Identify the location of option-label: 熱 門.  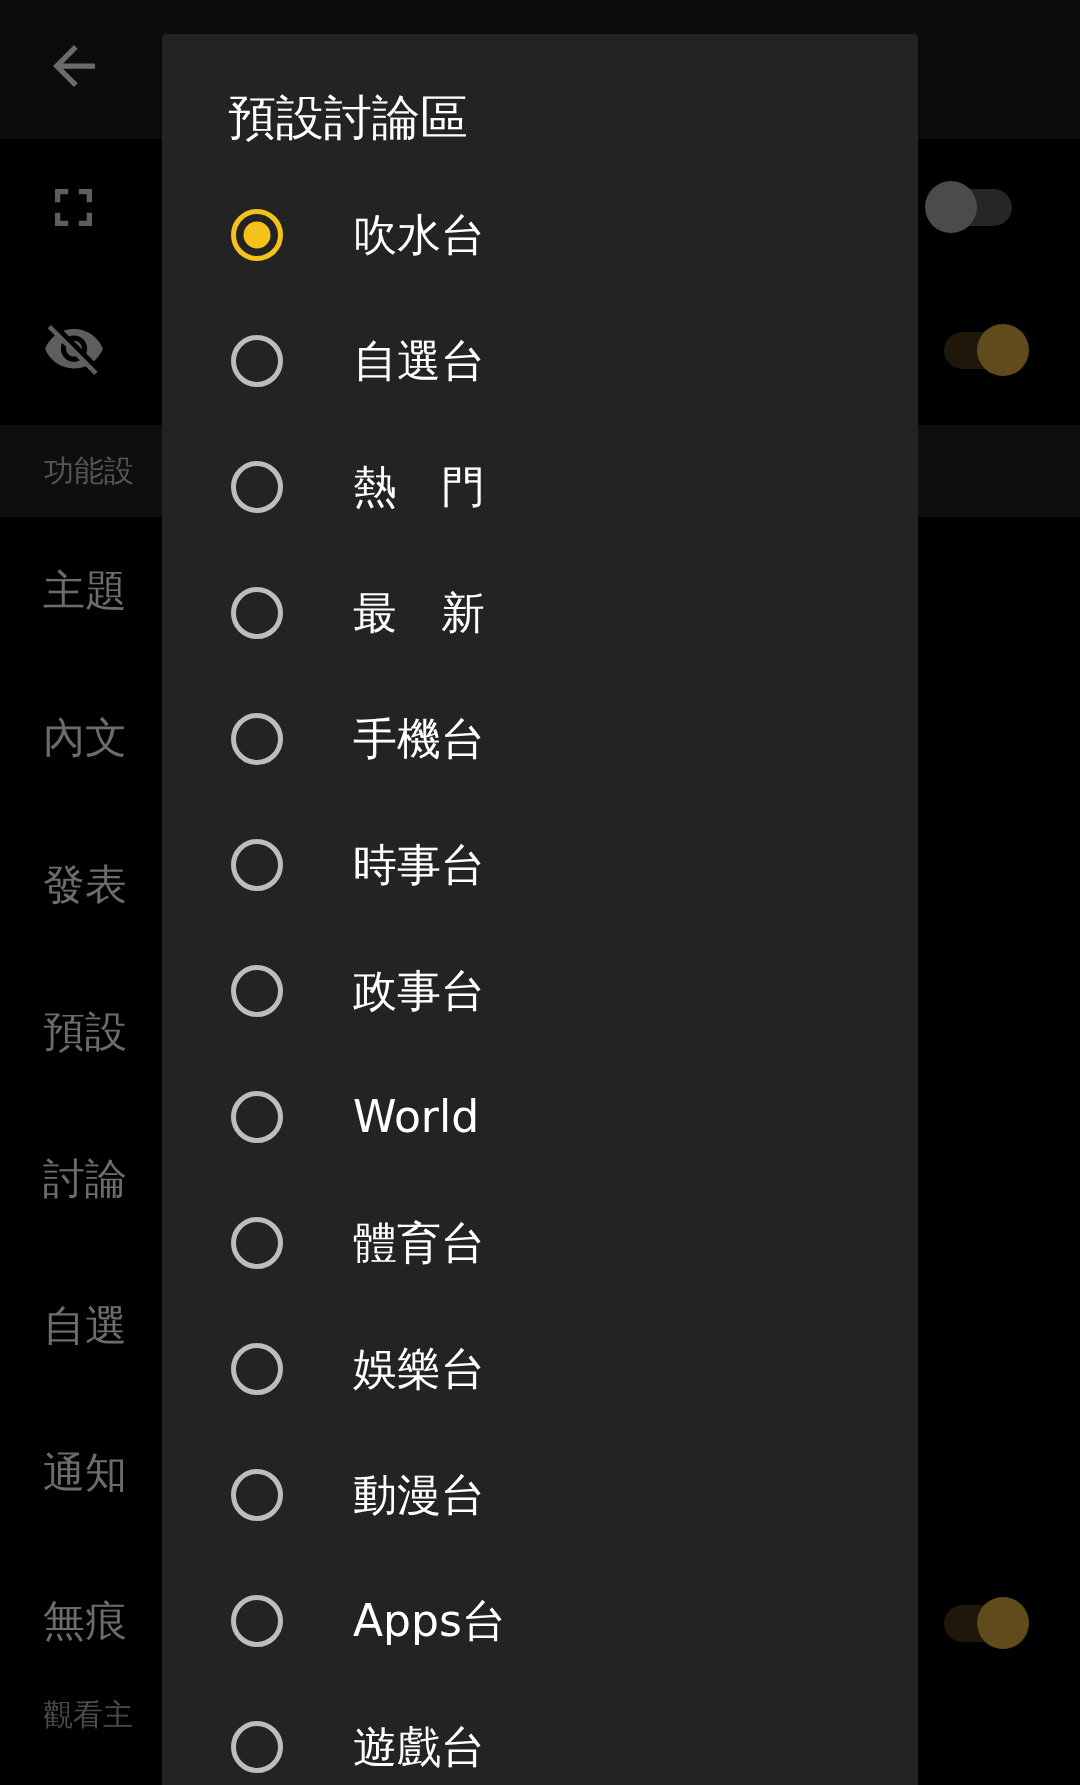
(419, 487).